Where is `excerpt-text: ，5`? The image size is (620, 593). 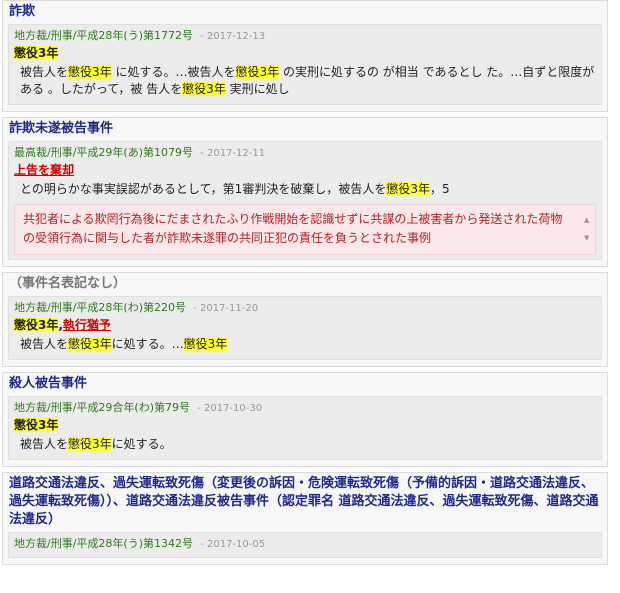 excerpt-text: ，5 is located at coordinates (439, 189).